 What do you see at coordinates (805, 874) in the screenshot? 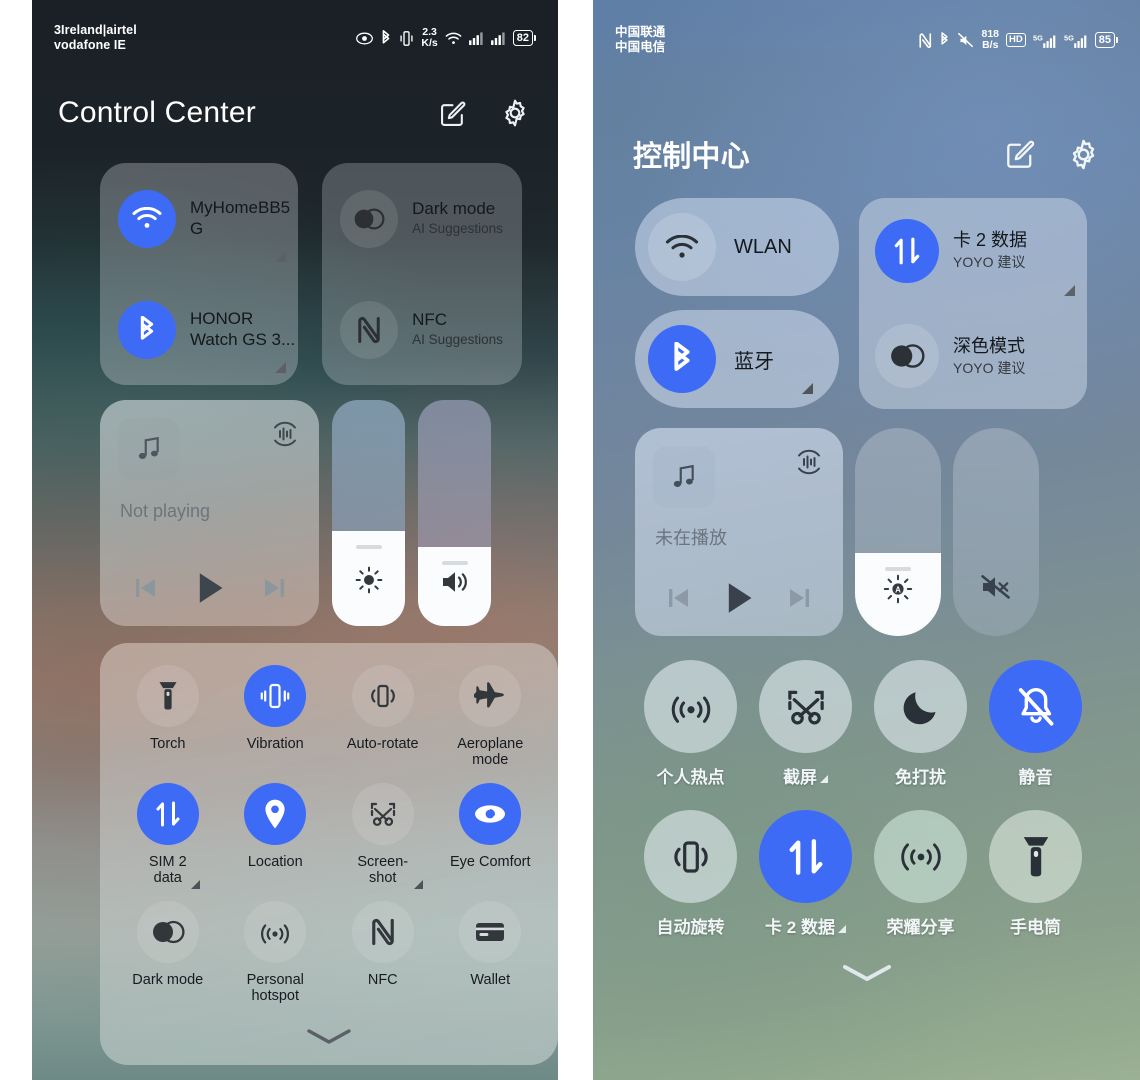
I see `toggle-sim2-data: 卡 2 数据` at bounding box center [805, 874].